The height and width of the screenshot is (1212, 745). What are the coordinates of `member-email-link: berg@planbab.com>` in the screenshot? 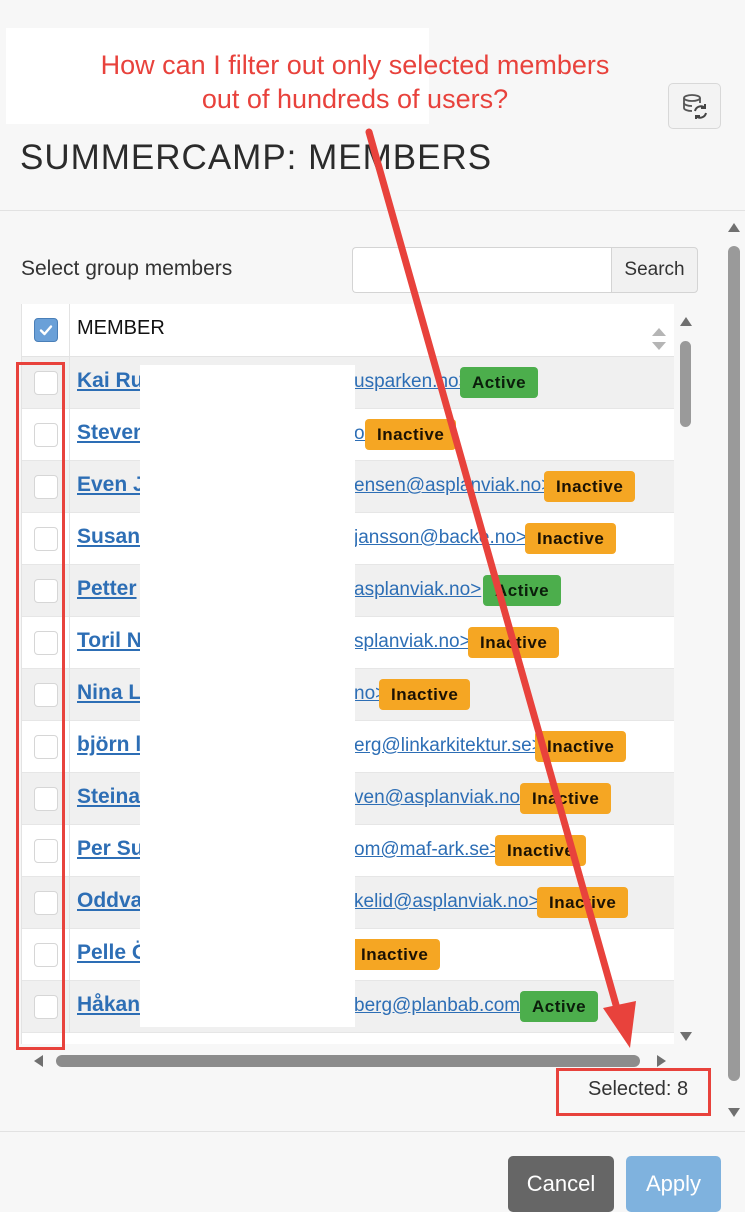 It's located at (442, 1006).